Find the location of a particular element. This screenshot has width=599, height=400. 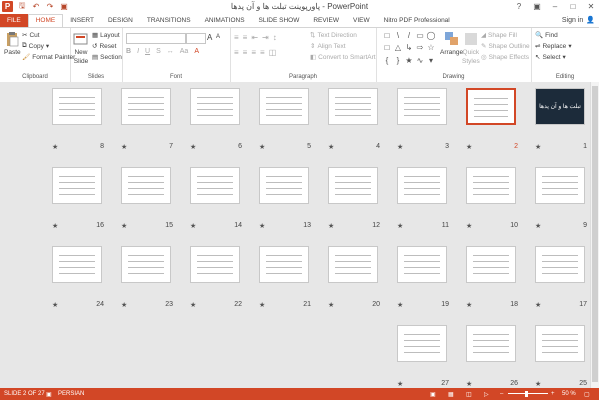

columns-icon: ◫ is located at coordinates (273, 52).